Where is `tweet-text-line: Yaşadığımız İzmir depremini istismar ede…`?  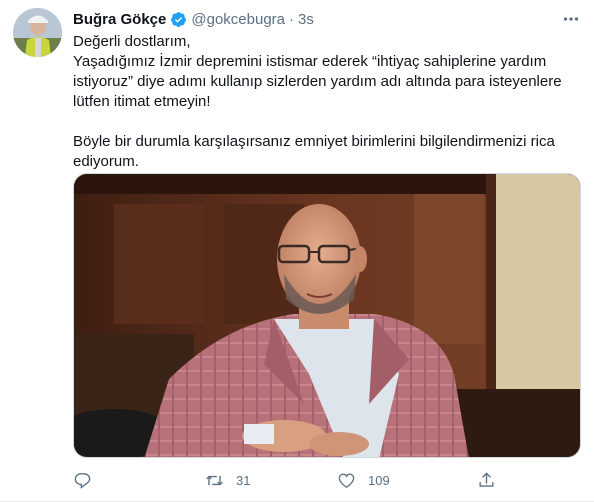 tweet-text-line: Yaşadığımız İzmir depremini istismar ede… is located at coordinates (310, 61).